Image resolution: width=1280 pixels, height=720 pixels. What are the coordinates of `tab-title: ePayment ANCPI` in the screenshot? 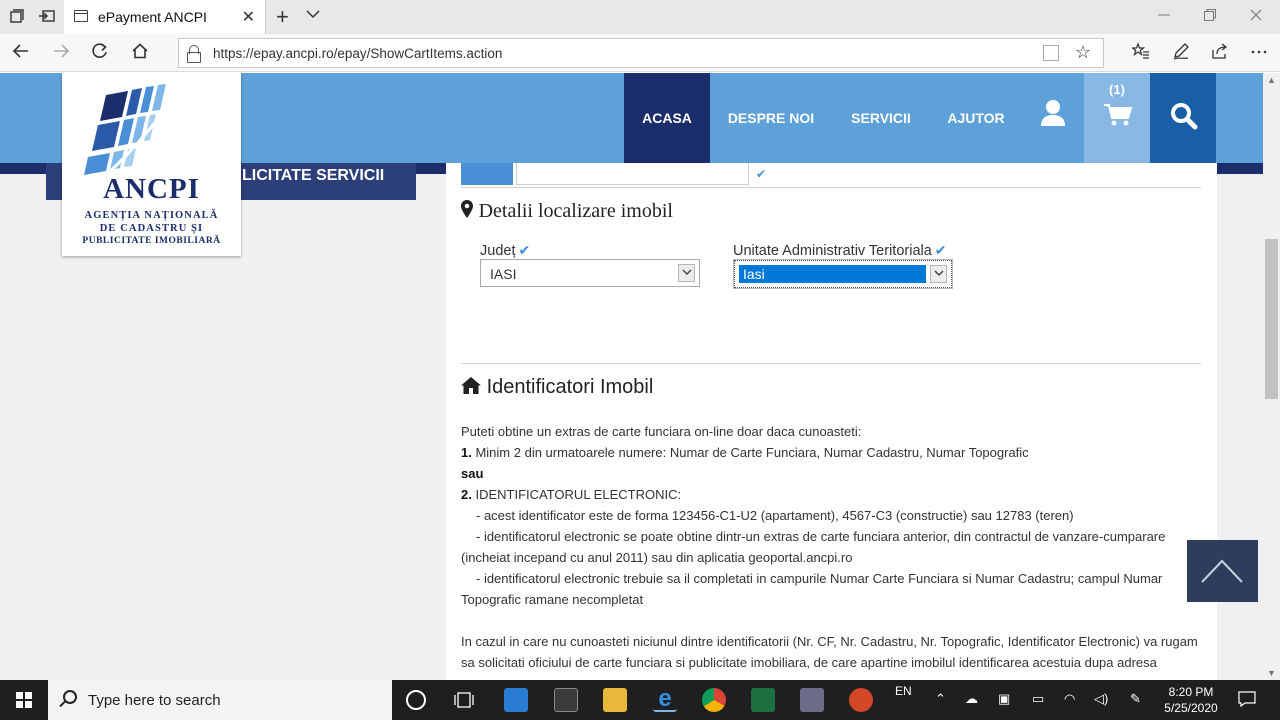 It's located at (152, 17).